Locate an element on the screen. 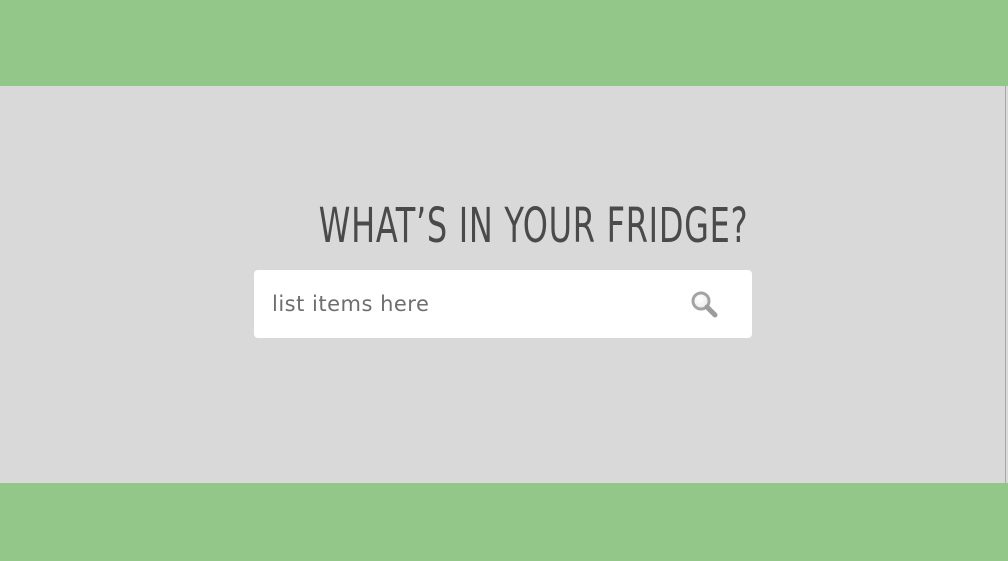 Image resolution: width=1008 pixels, height=561 pixels. bottom-green-band is located at coordinates (504, 522).